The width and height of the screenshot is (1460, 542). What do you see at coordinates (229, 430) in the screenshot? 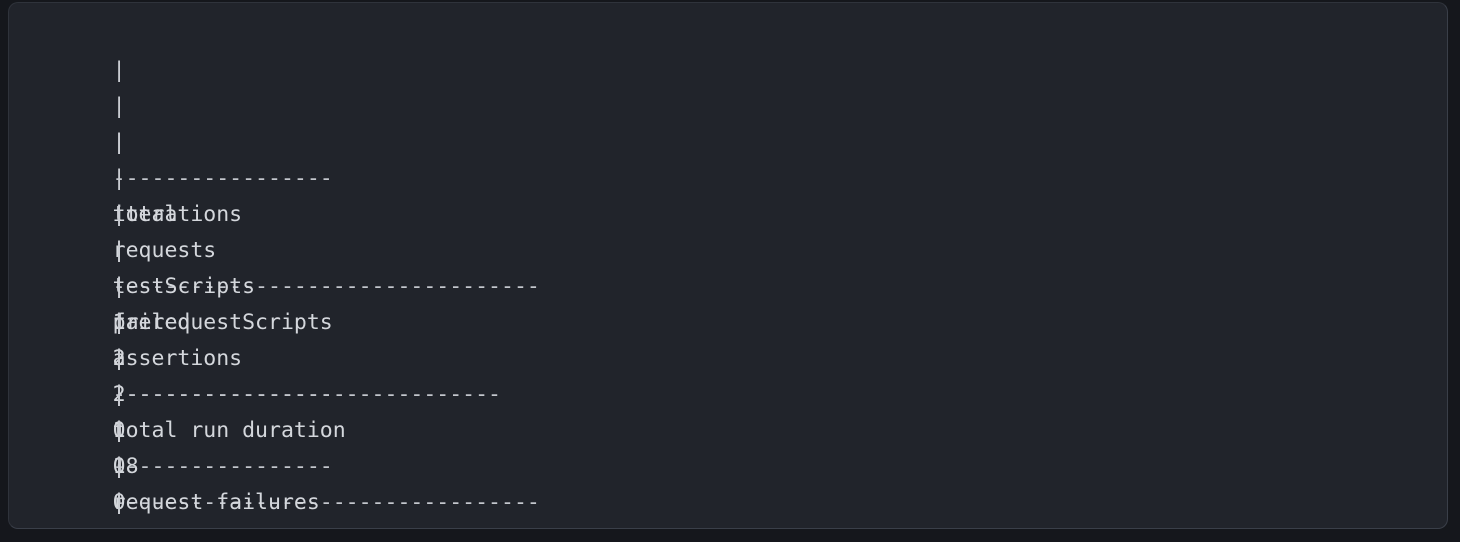
I see `duration-label: total run duration` at bounding box center [229, 430].